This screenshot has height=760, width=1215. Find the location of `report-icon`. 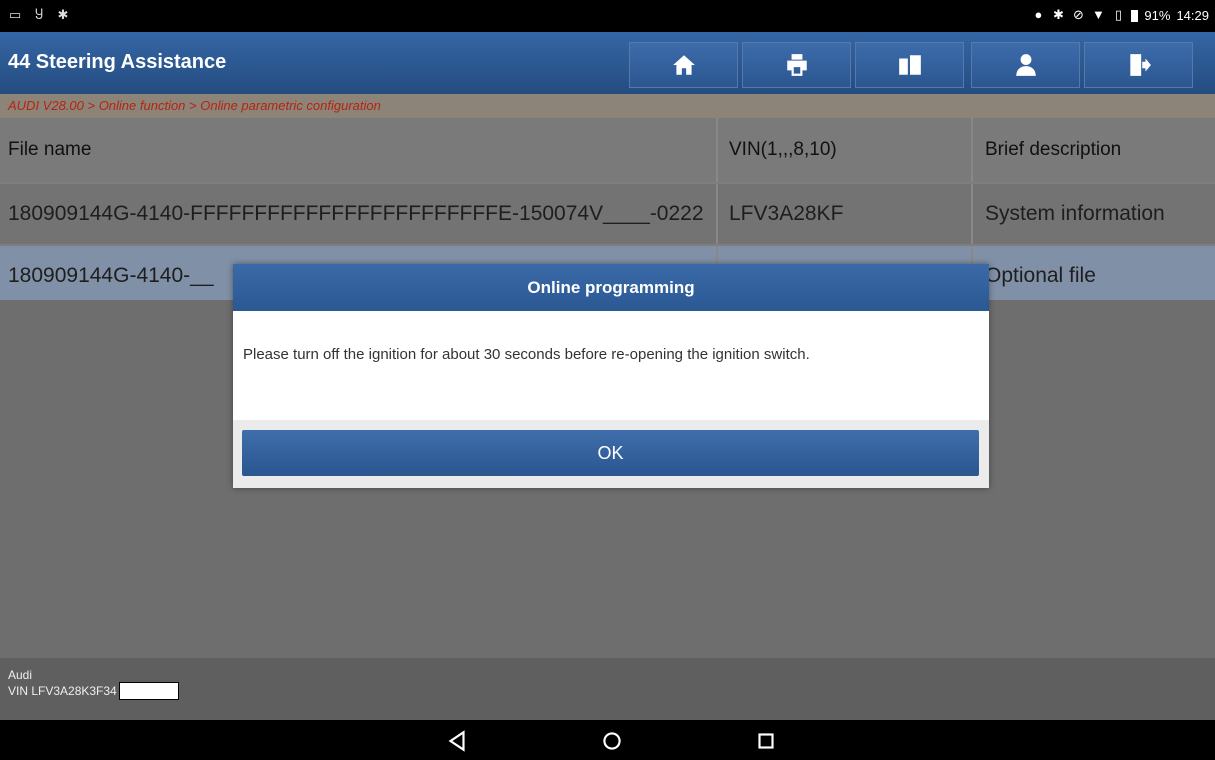

report-icon is located at coordinates (909, 65).